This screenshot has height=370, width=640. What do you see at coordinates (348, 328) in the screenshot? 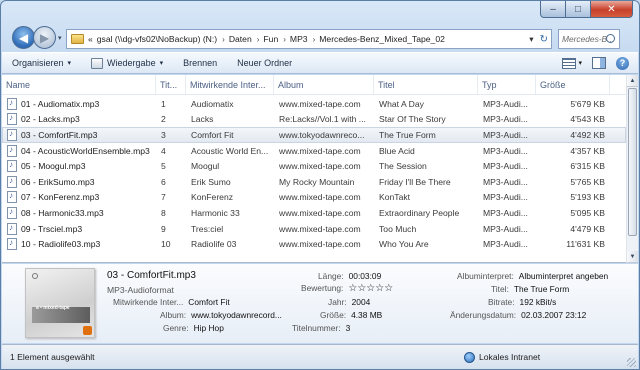
I see `field-value: 3` at bounding box center [348, 328].